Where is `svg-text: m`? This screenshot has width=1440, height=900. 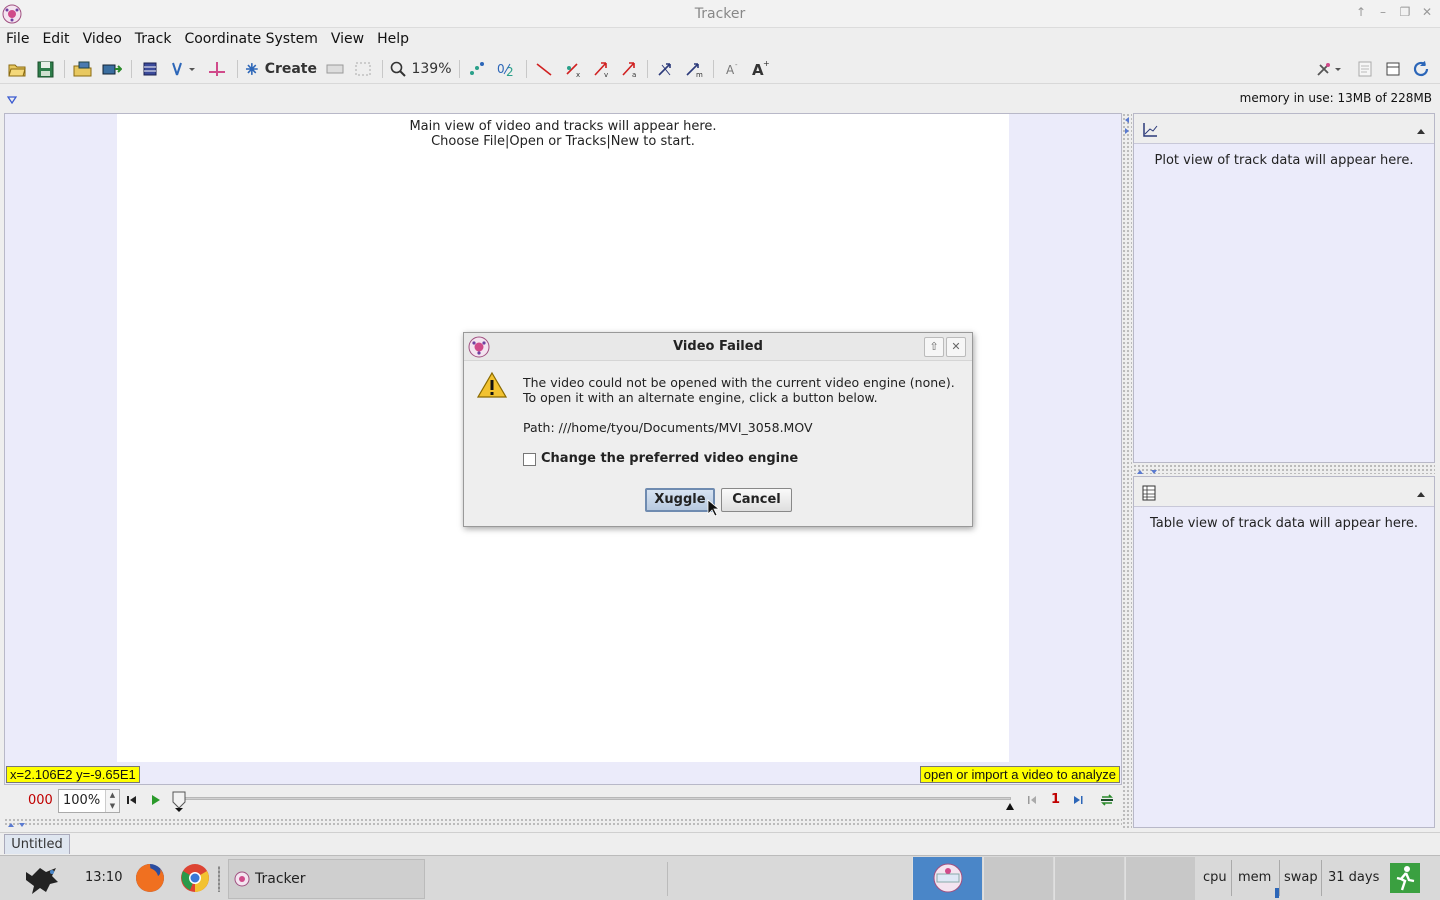 svg-text: m is located at coordinates (699, 74).